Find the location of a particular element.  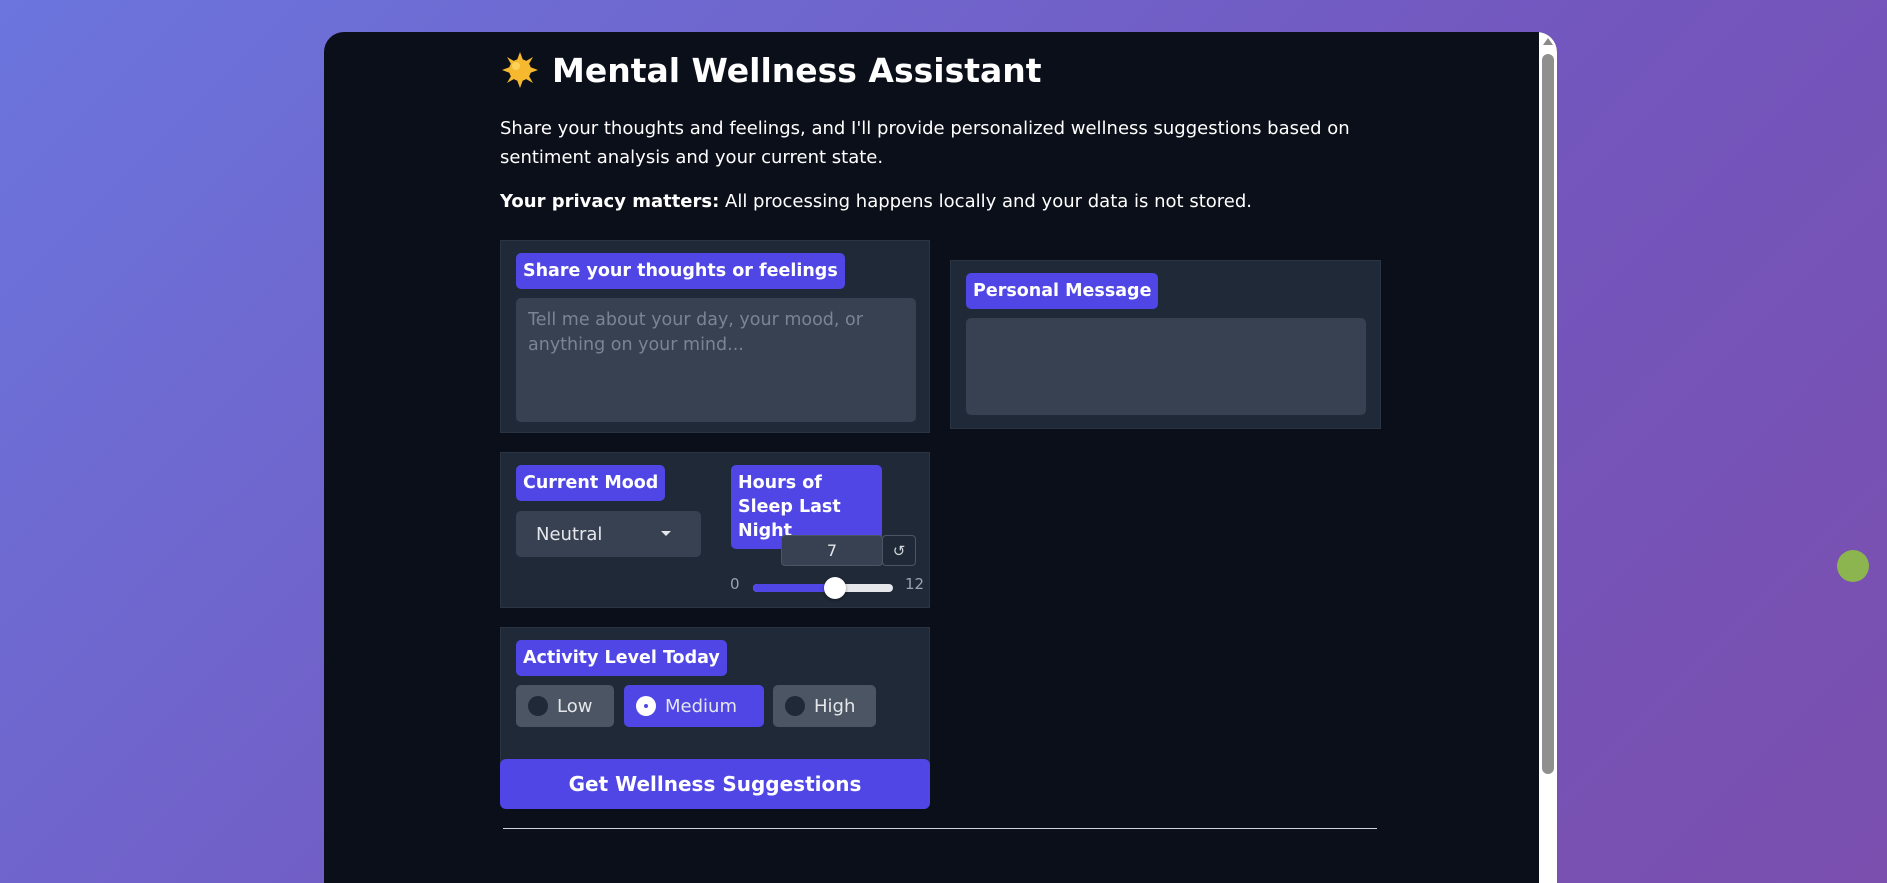

scroll-up-arrow-icon is located at coordinates (1548, 41).